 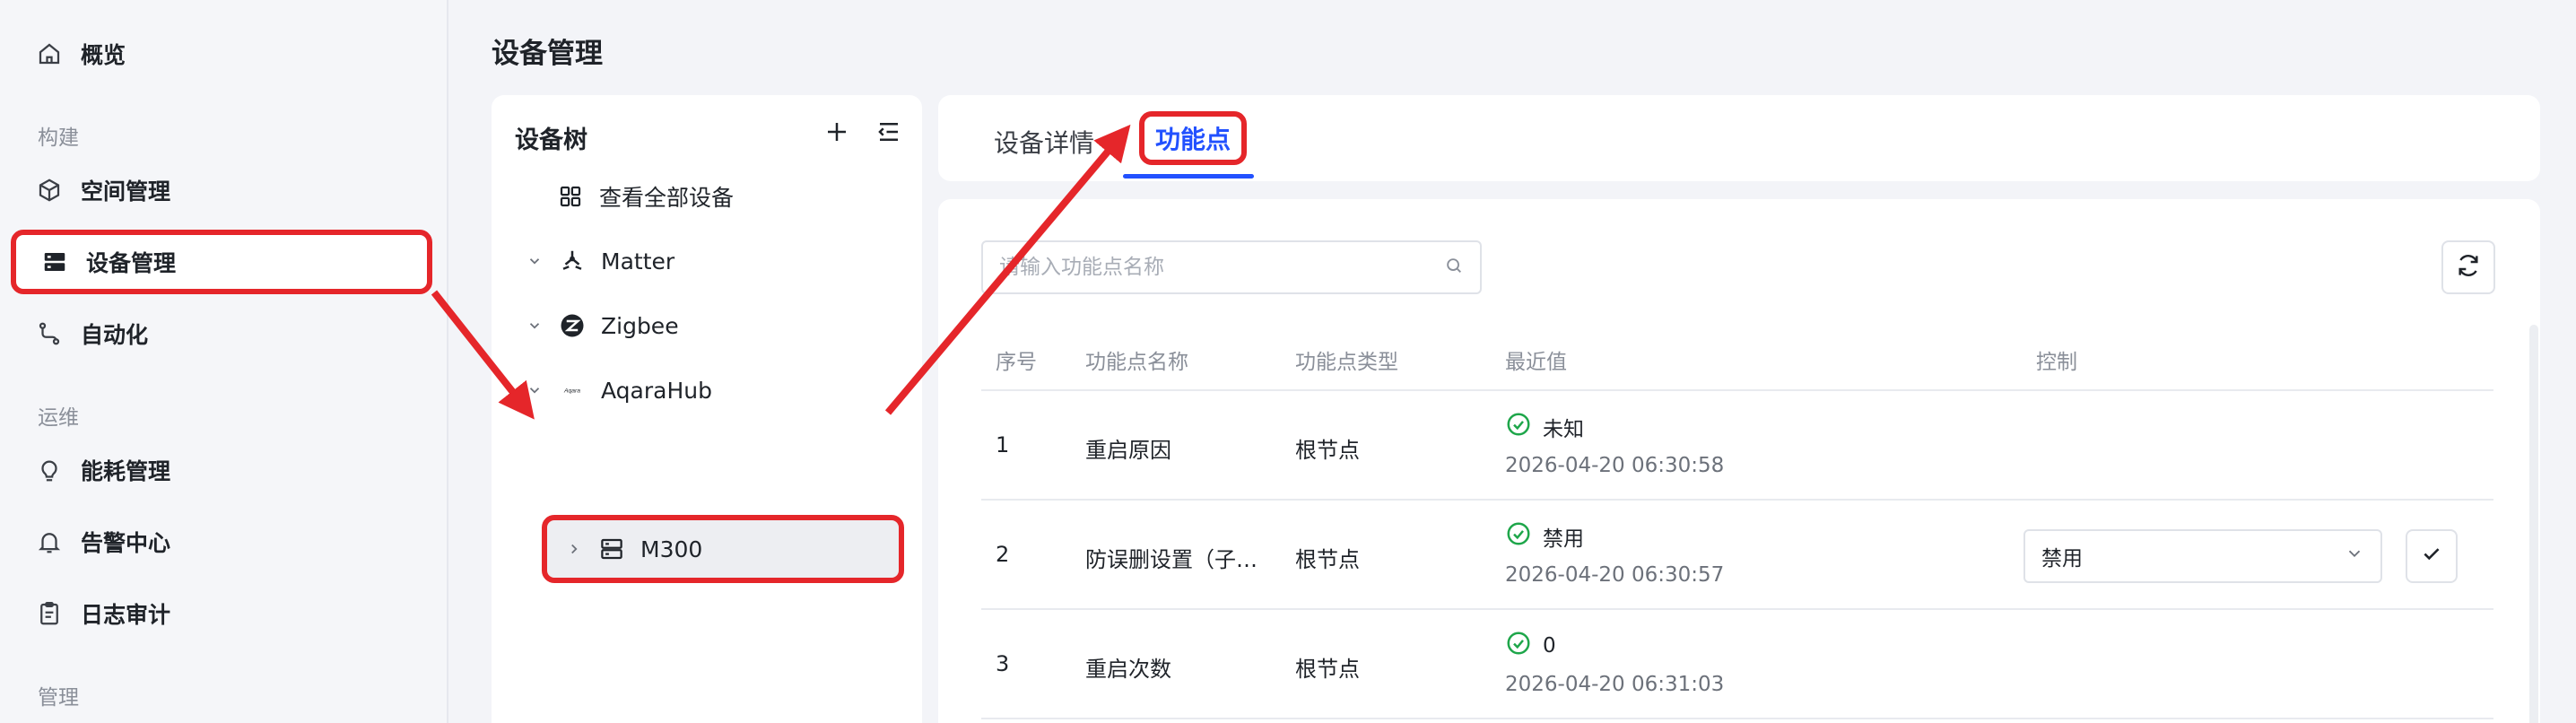 I want to click on search-box, so click(x=1231, y=267).